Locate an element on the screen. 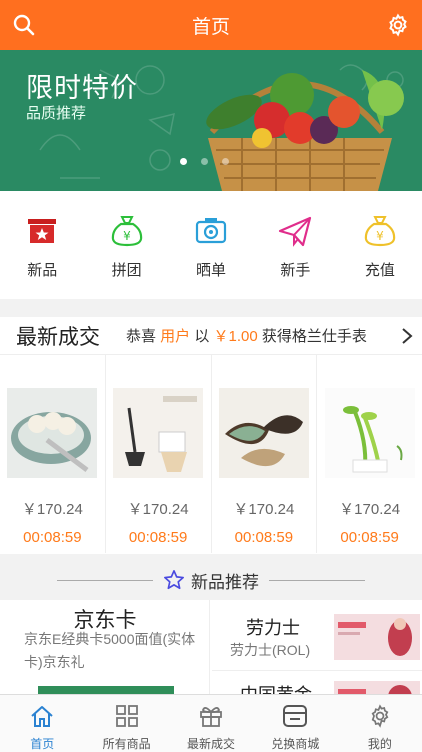  tab-latest-deals: 最新成交 is located at coordinates (211, 723).